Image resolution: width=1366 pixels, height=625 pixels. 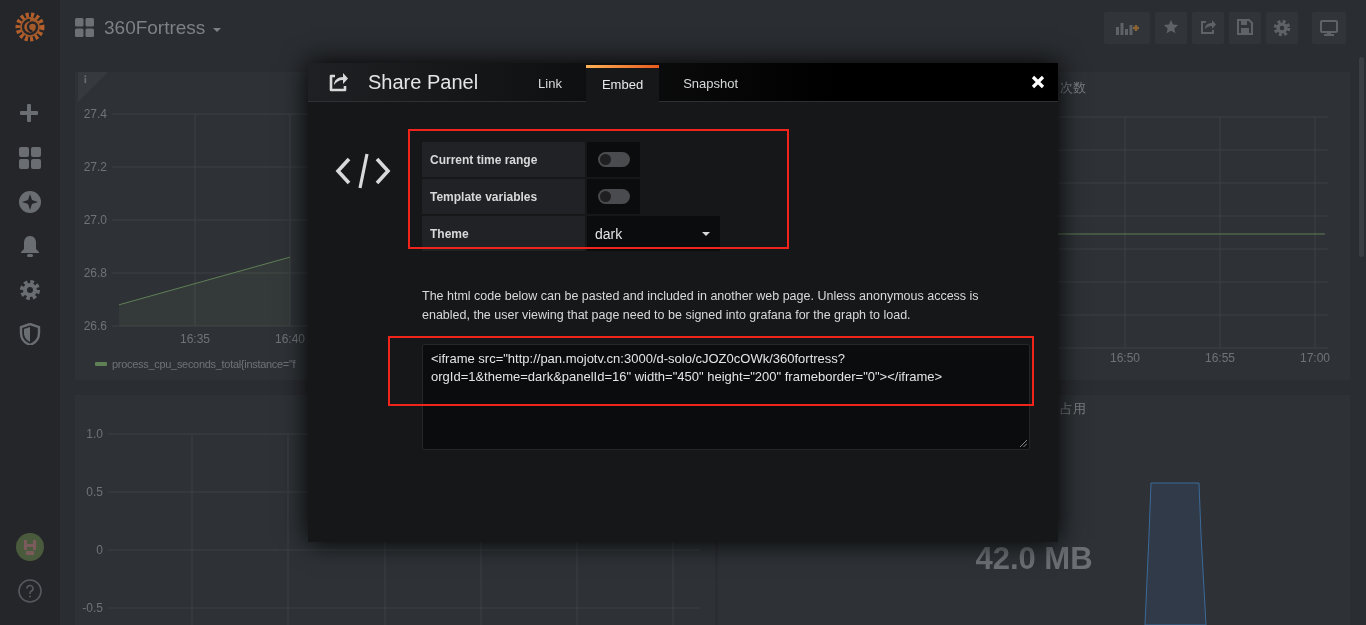 What do you see at coordinates (30, 114) in the screenshot?
I see `plus-icon` at bounding box center [30, 114].